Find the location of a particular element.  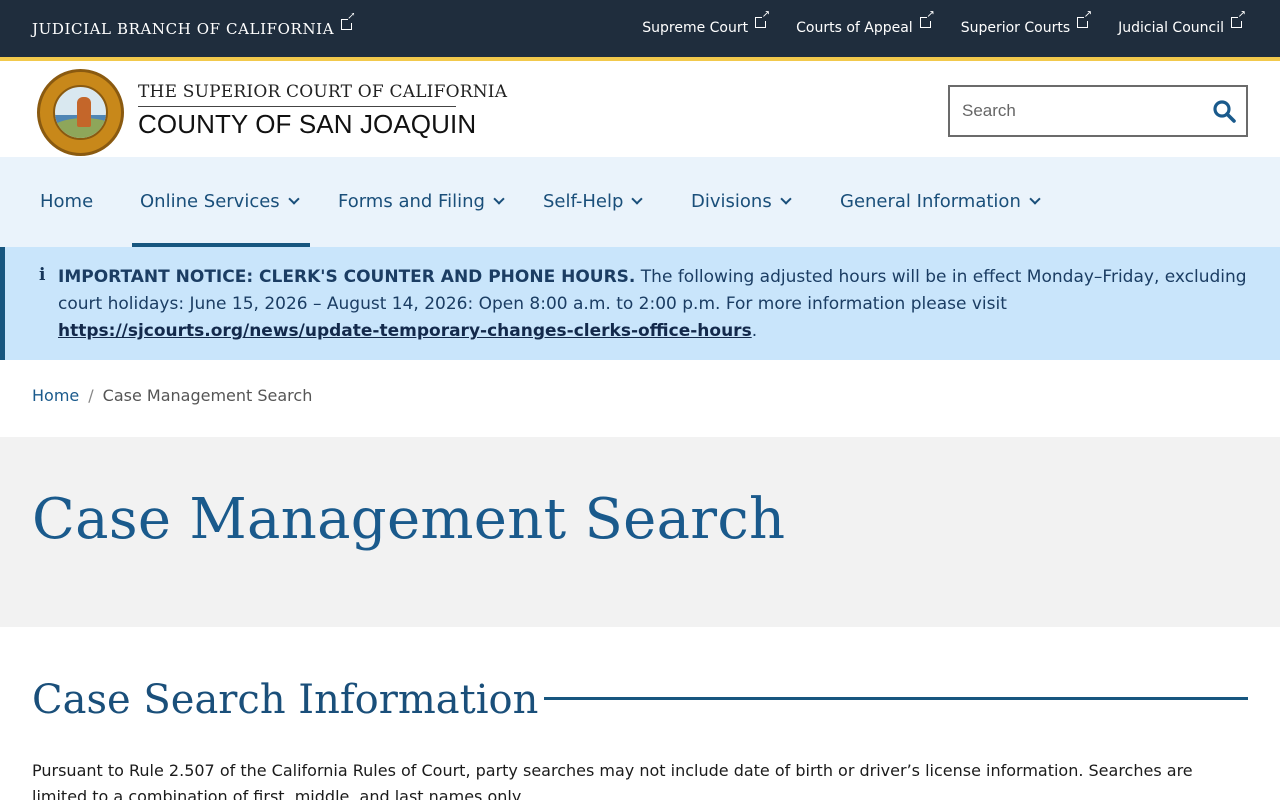

notice-tail: . is located at coordinates (754, 331).